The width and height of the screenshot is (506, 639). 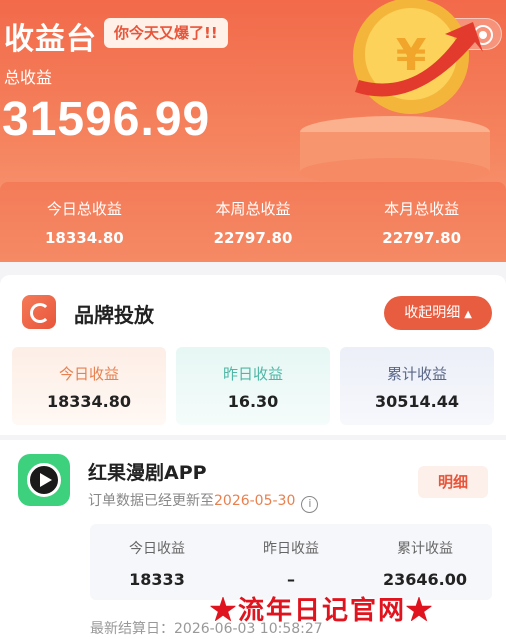 I want to click on summary-label: 本周总收益, so click(x=253, y=209).